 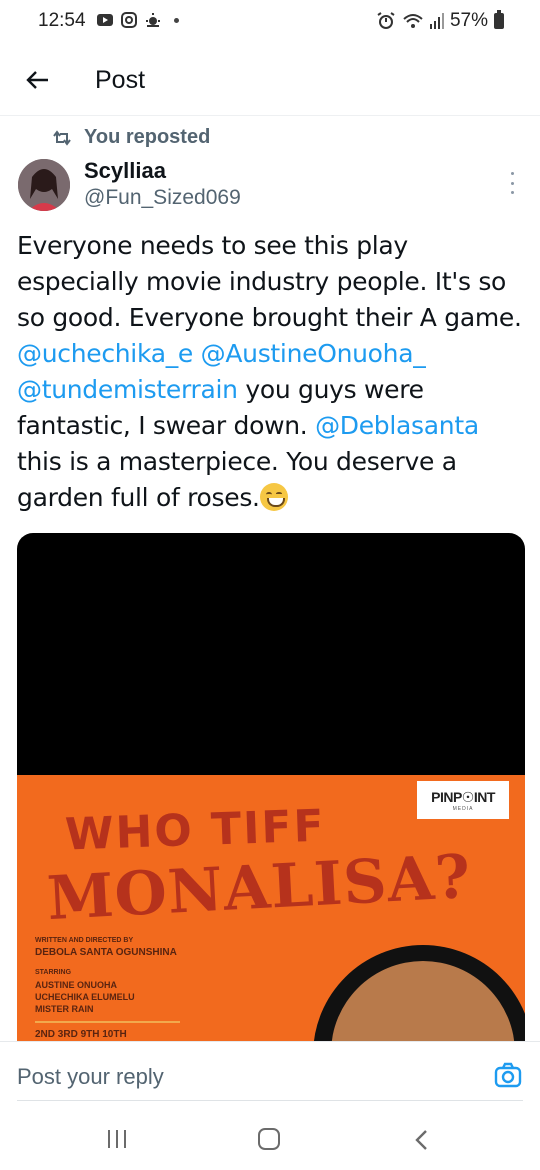 What do you see at coordinates (436, 21) in the screenshot?
I see `signal-icon` at bounding box center [436, 21].